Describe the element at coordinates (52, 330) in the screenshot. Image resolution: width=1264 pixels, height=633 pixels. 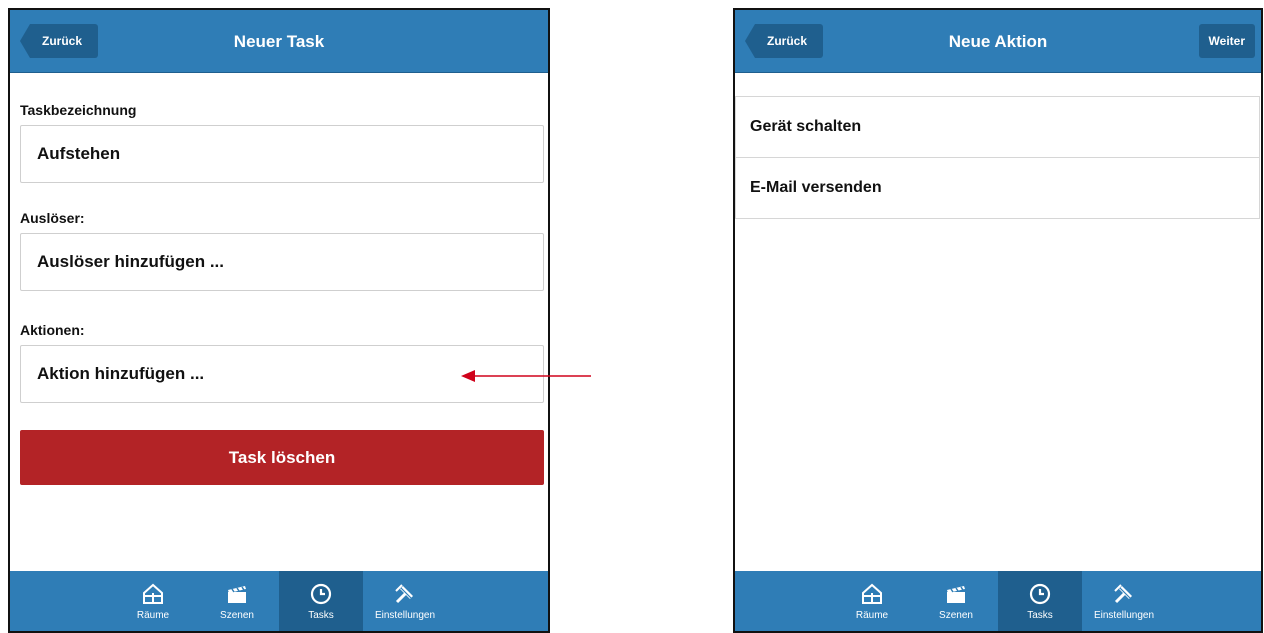
I see `actions-label: Aktionen:` at that location.